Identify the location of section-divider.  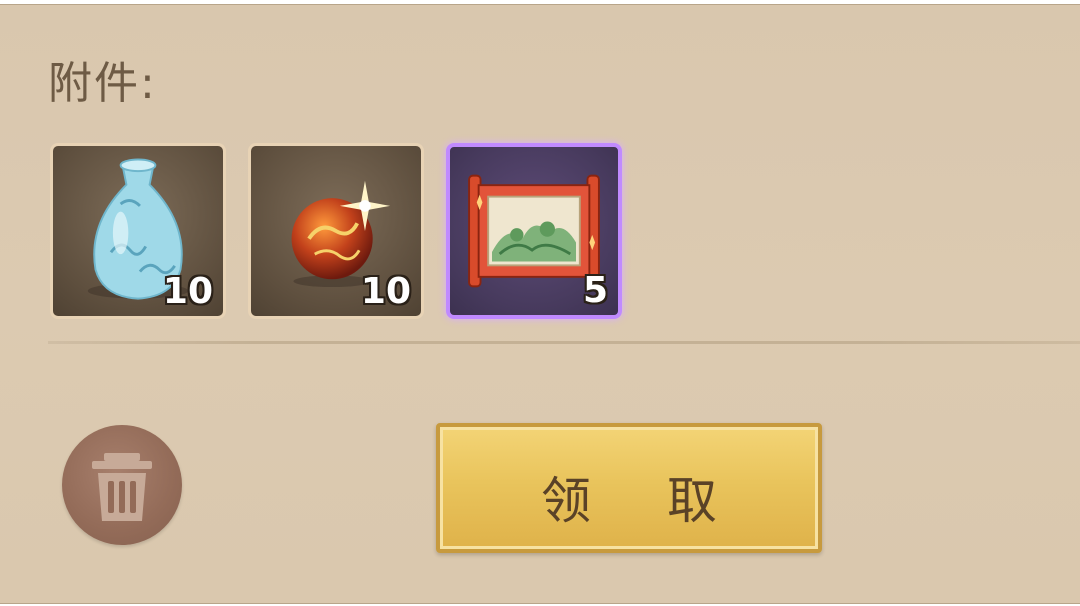
(564, 342).